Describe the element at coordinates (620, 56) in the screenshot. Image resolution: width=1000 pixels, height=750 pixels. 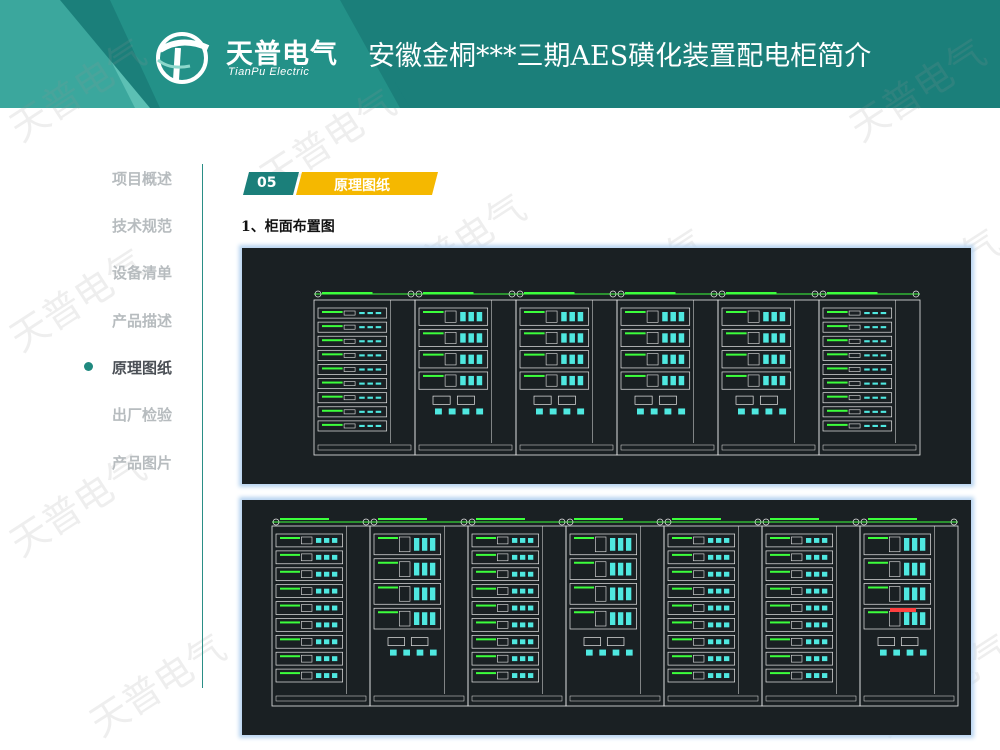
I see `page-title: 安徽金桐***三期AES磺化装置配电柜简介` at that location.